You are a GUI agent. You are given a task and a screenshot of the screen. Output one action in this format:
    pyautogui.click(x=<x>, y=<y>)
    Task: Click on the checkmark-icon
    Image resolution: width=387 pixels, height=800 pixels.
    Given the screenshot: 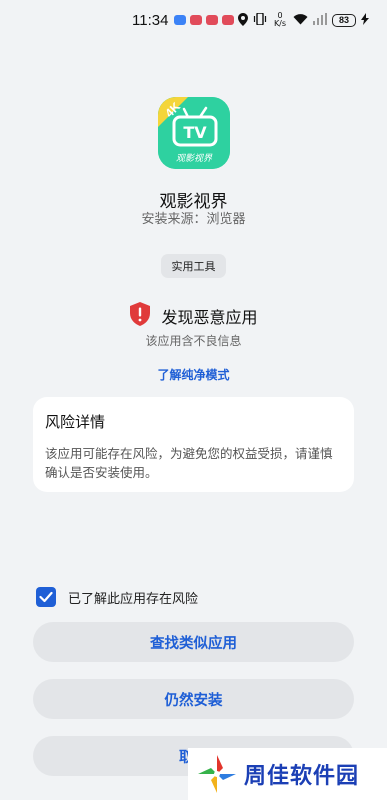 What is the action you would take?
    pyautogui.click(x=46, y=597)
    